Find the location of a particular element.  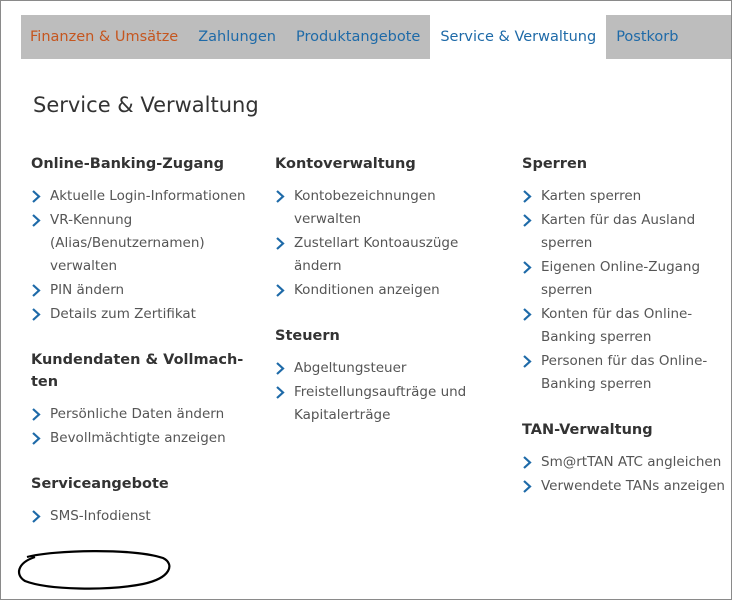

link-personen-online-banking-sperren: Personen für das Online-Banking sperren is located at coordinates (624, 373).